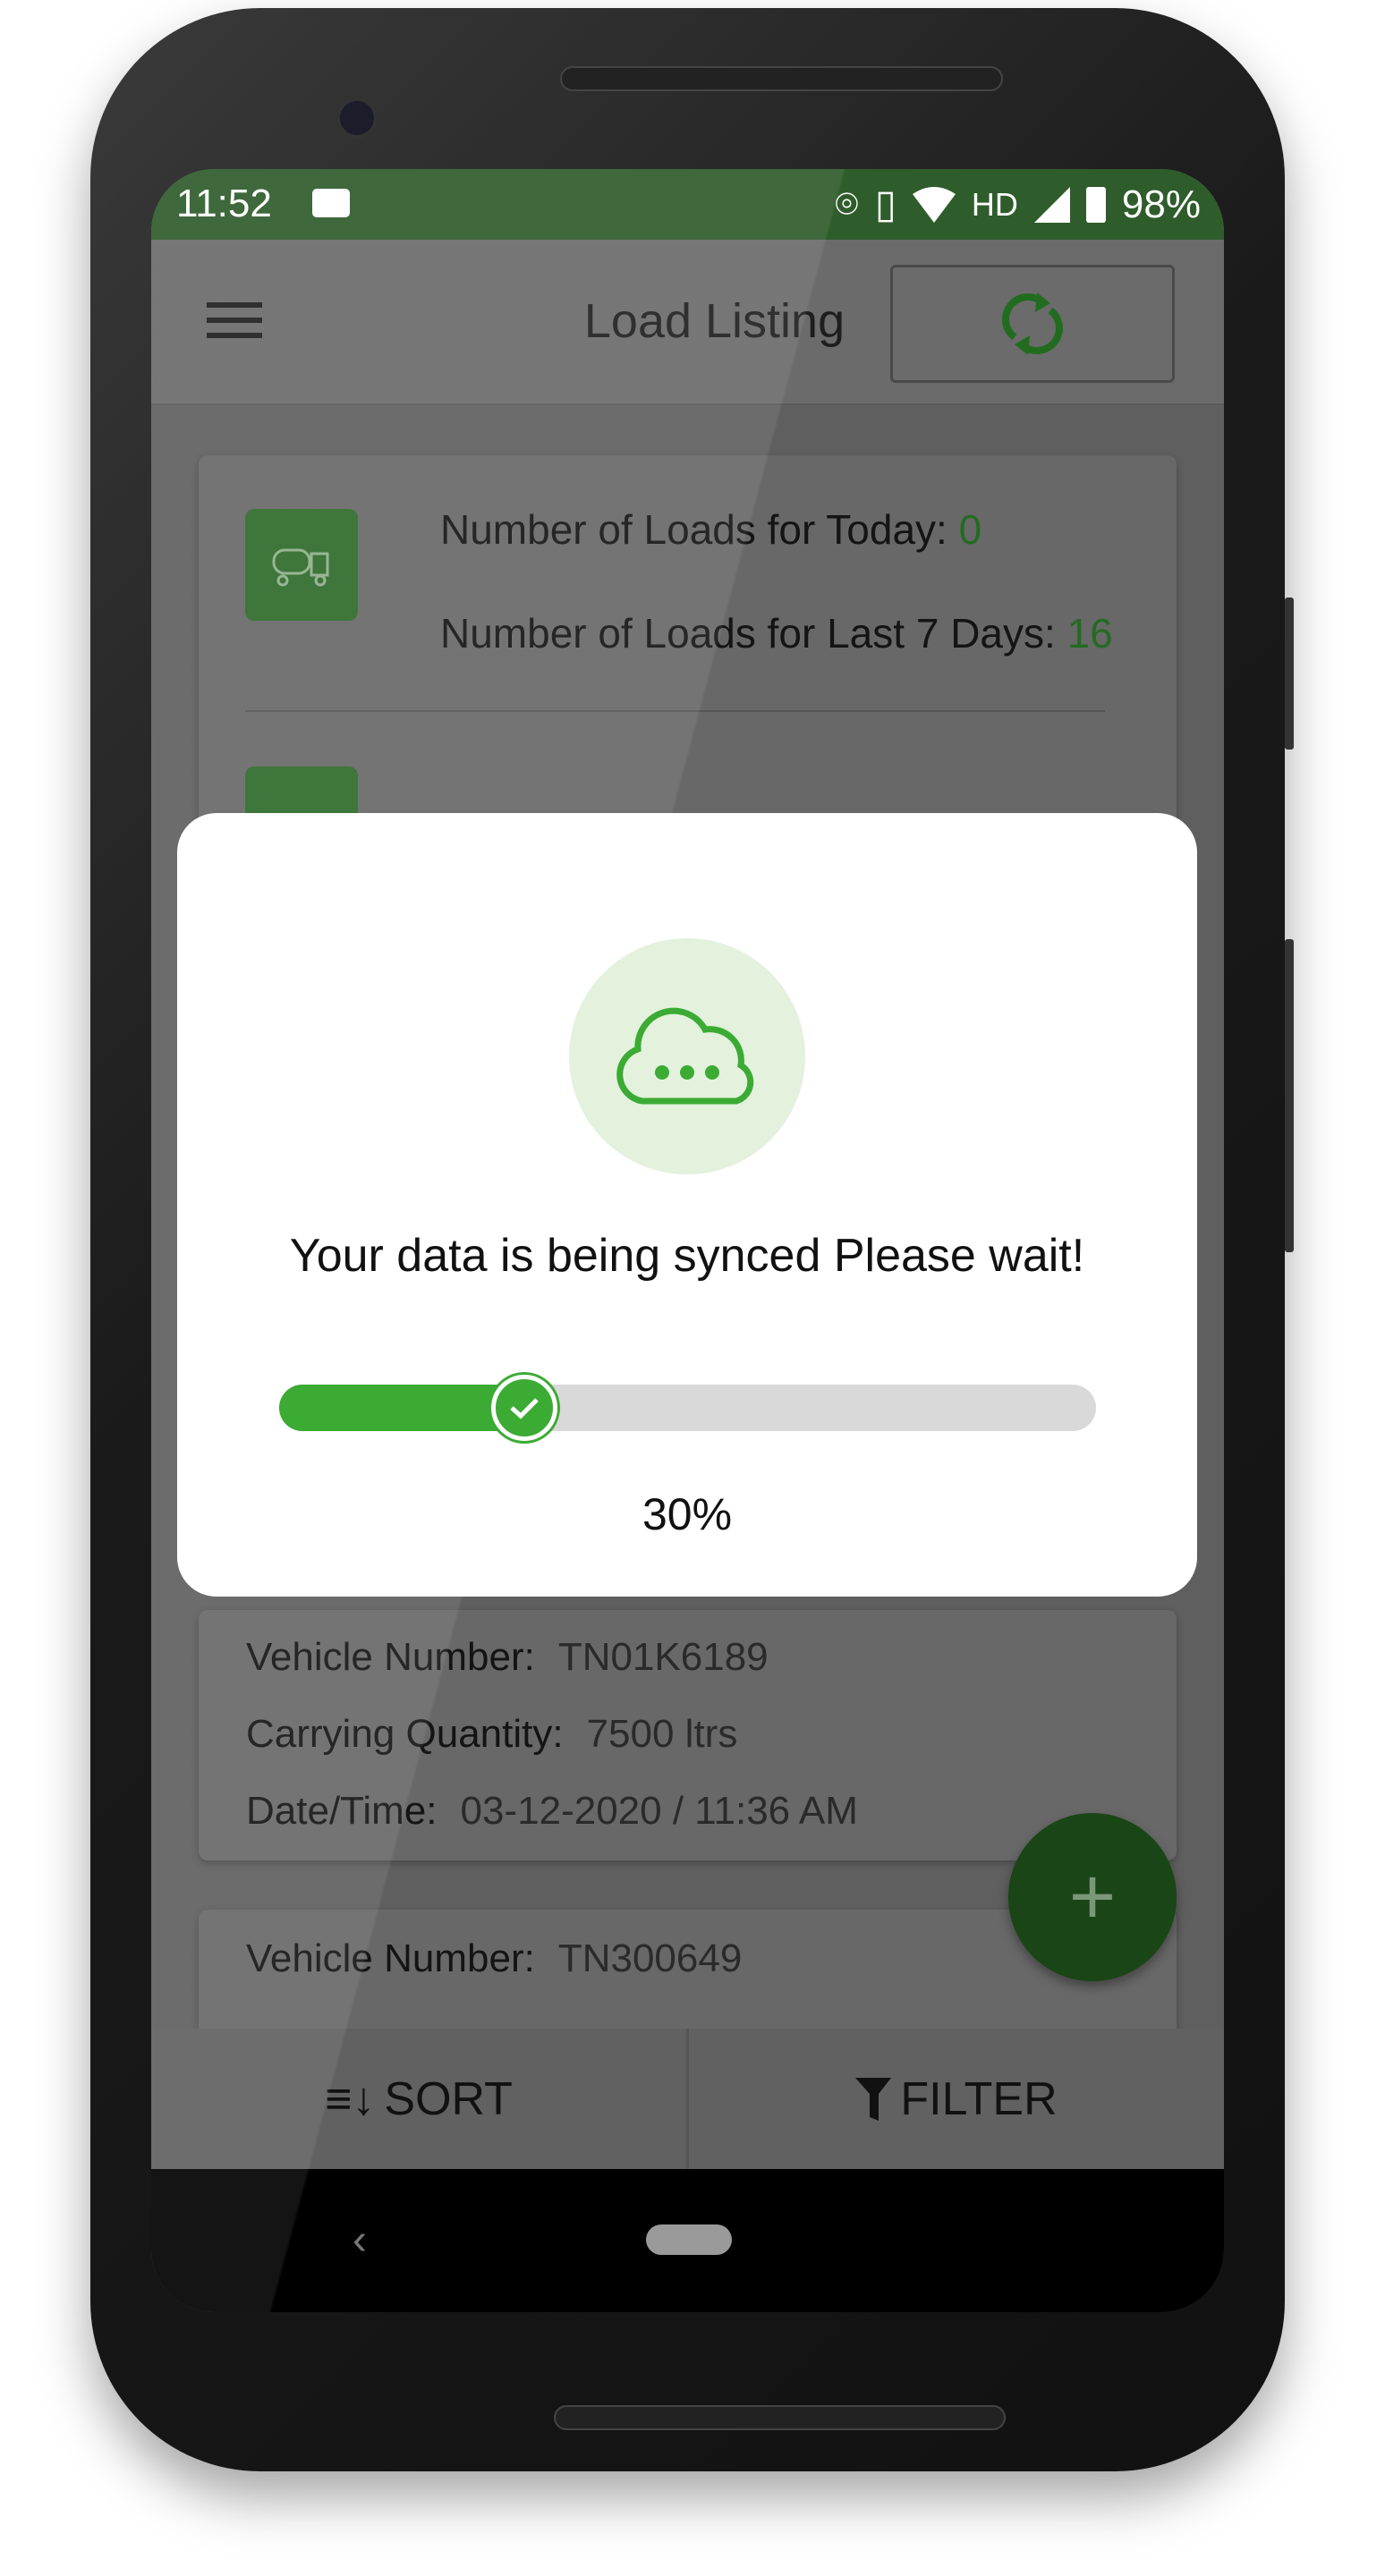 The image size is (1385, 2576). I want to click on sync-icon, so click(1032, 323).